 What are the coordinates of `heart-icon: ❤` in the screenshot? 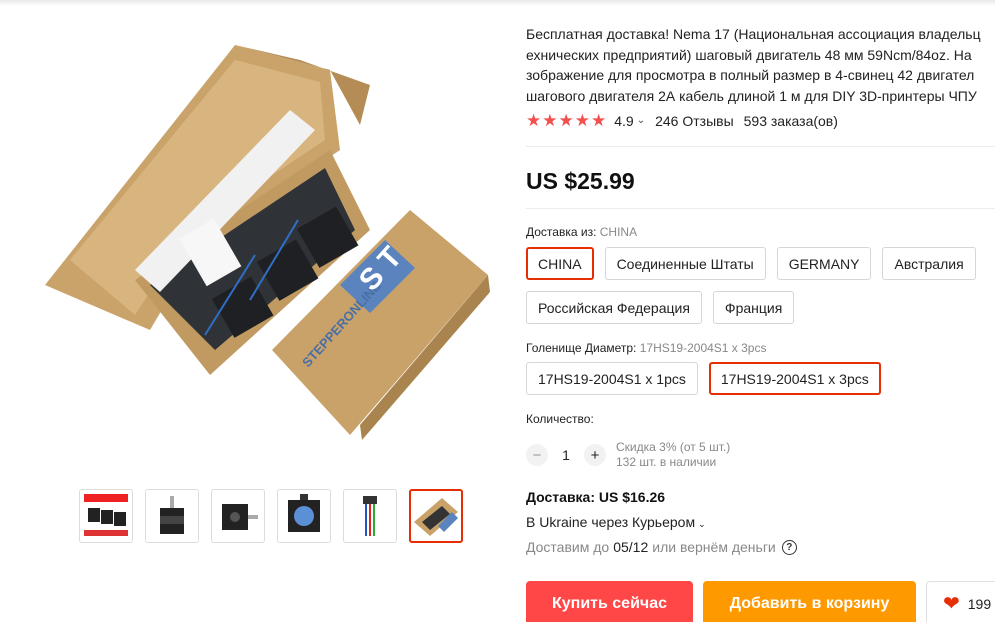 It's located at (951, 604).